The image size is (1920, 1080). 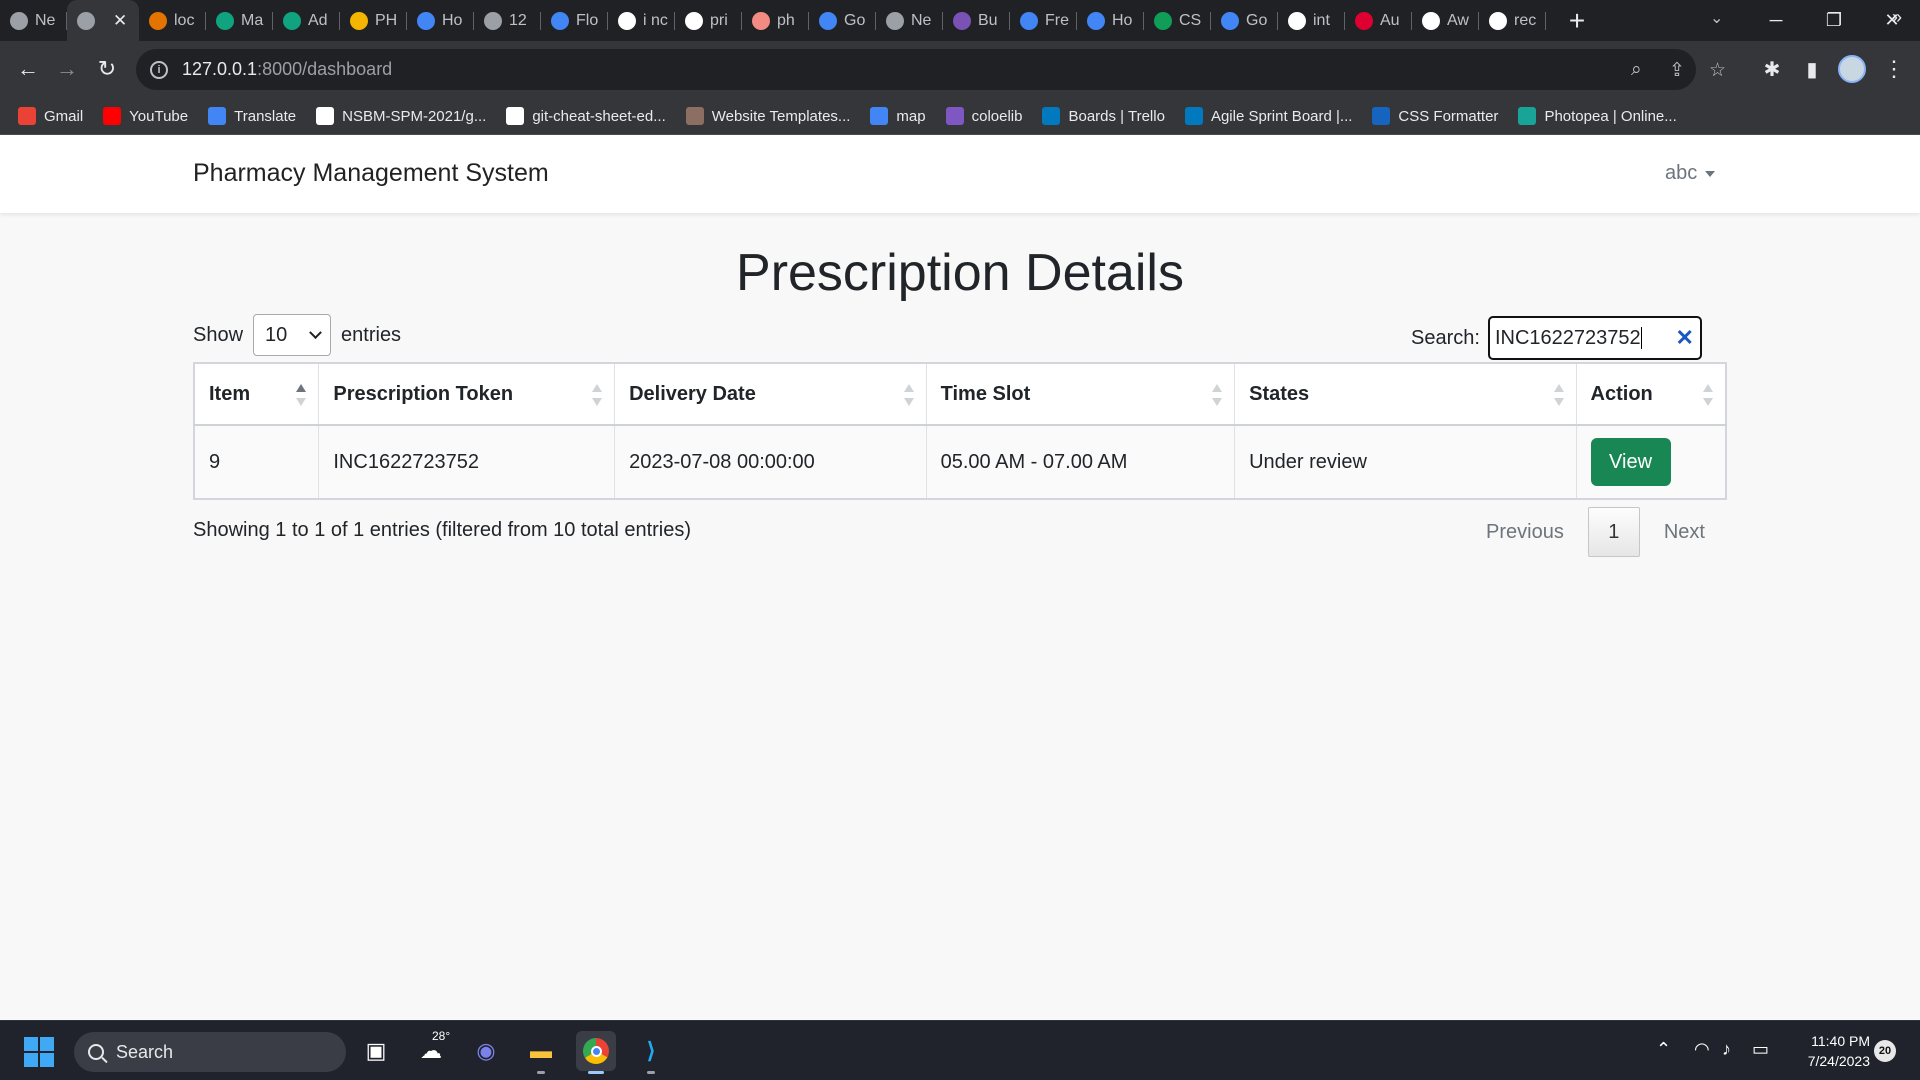 I want to click on sort-icon, so click(x=908, y=395).